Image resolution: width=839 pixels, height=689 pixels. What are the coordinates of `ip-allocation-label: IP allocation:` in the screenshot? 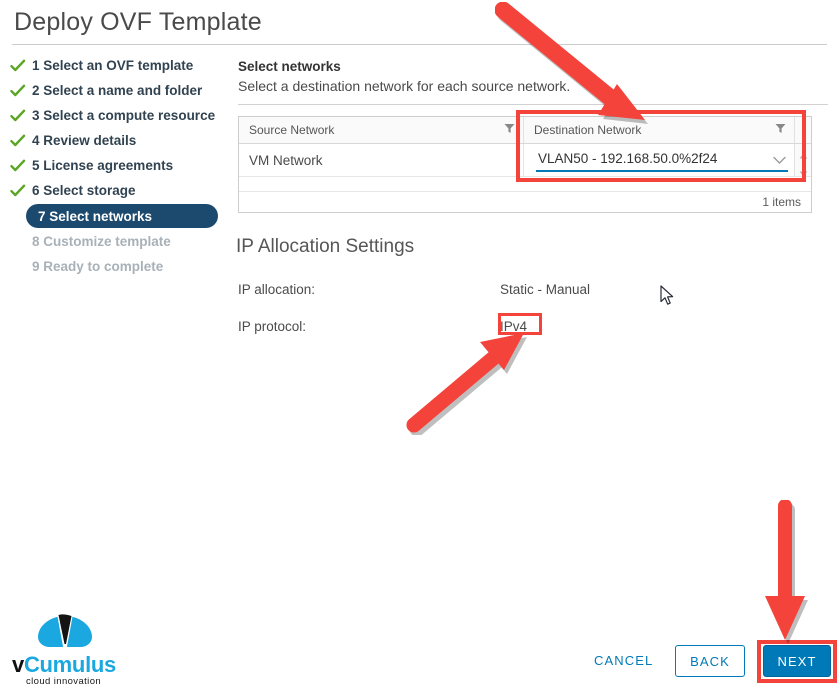 It's located at (277, 289).